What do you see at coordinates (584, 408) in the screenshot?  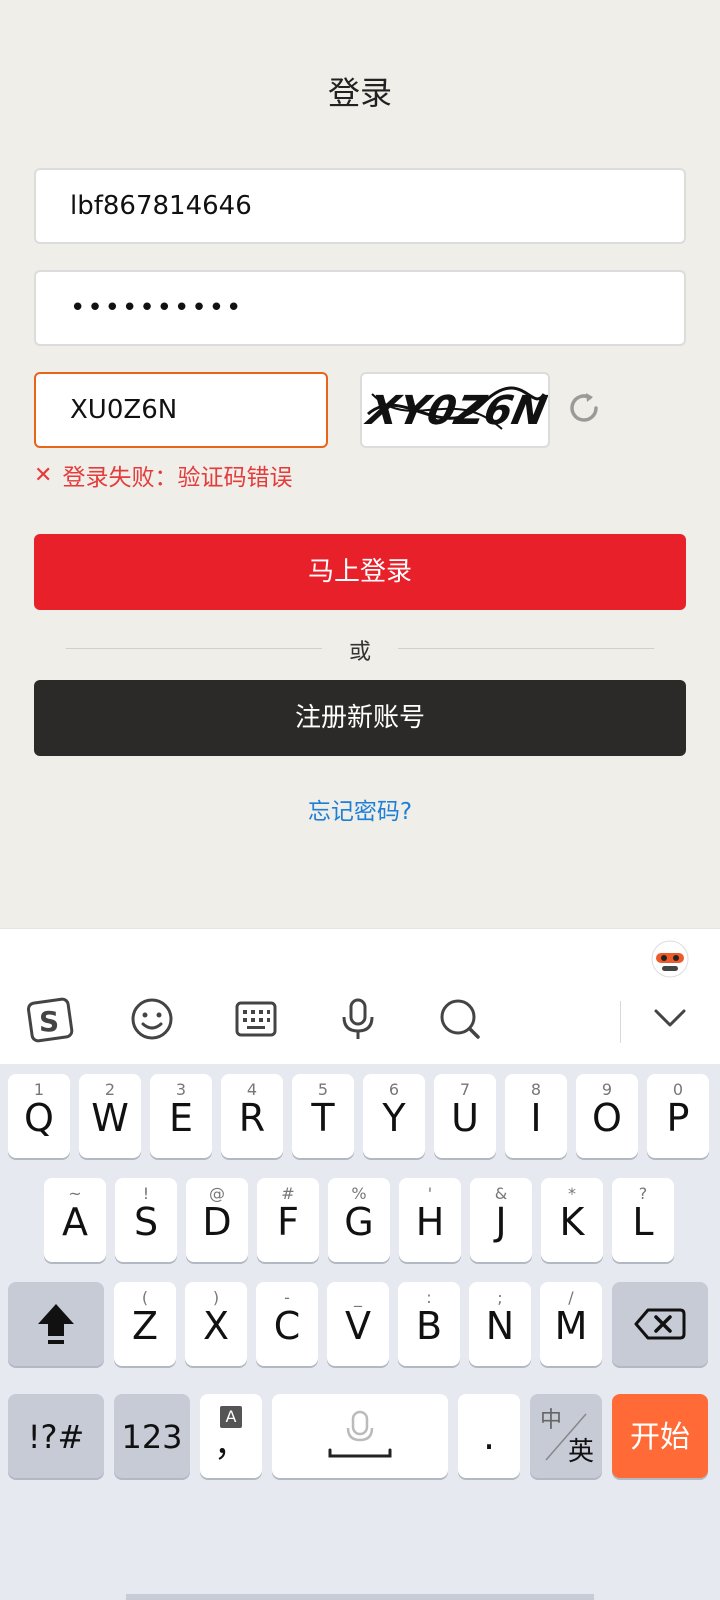 I see `refresh-captcha-icon` at bounding box center [584, 408].